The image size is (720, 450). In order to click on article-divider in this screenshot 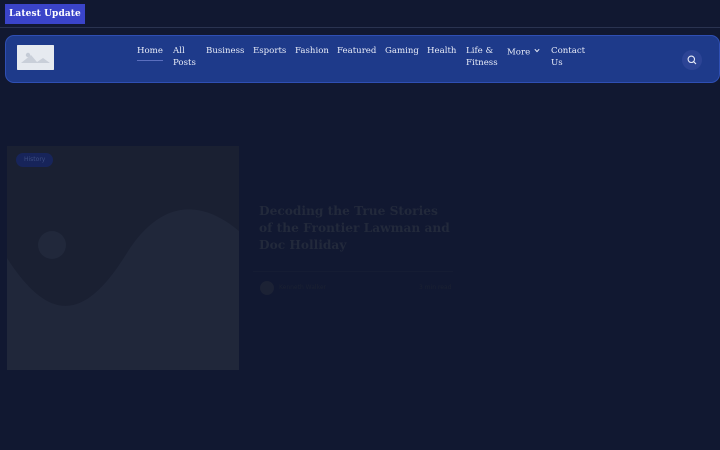, I will do `click(353, 271)`.